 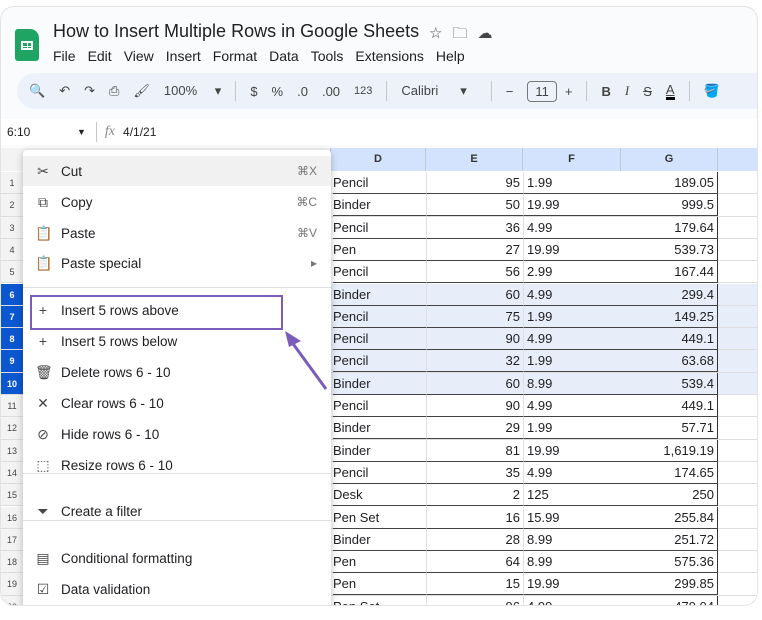 I want to click on arrow-head, so click(x=293, y=339).